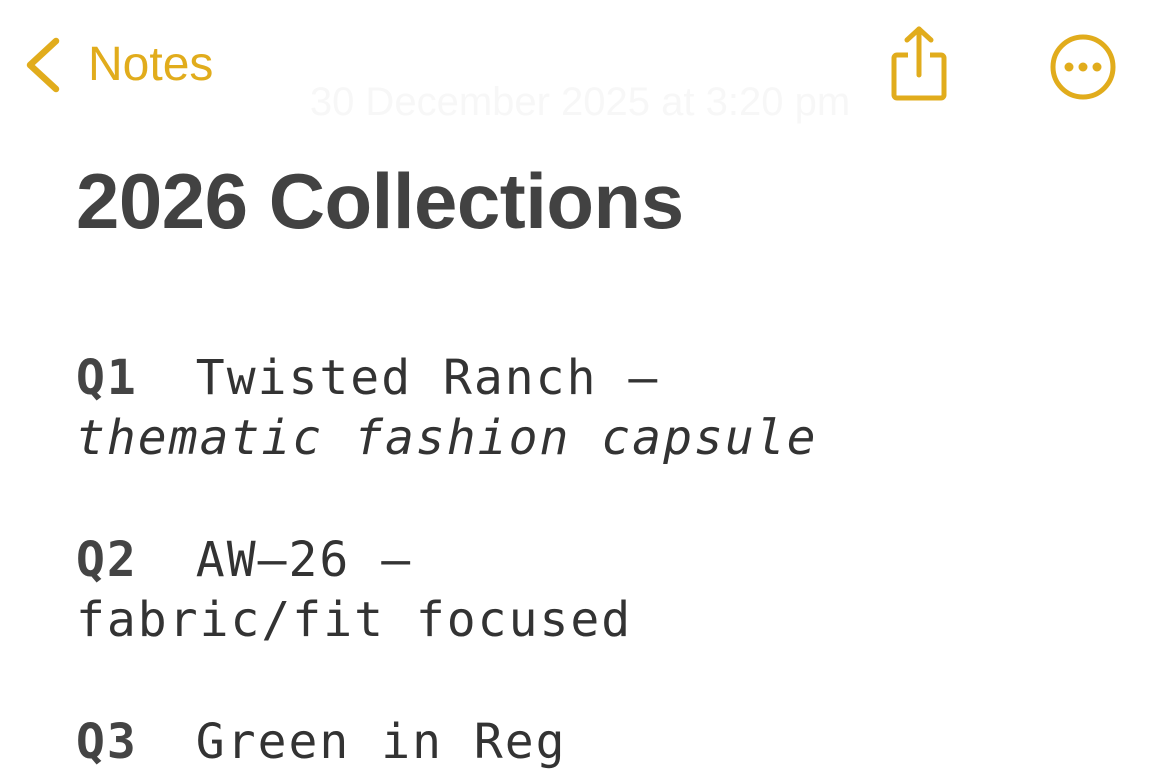 The image size is (1170, 772). I want to click on entry-quarter: Q2, so click(107, 560).